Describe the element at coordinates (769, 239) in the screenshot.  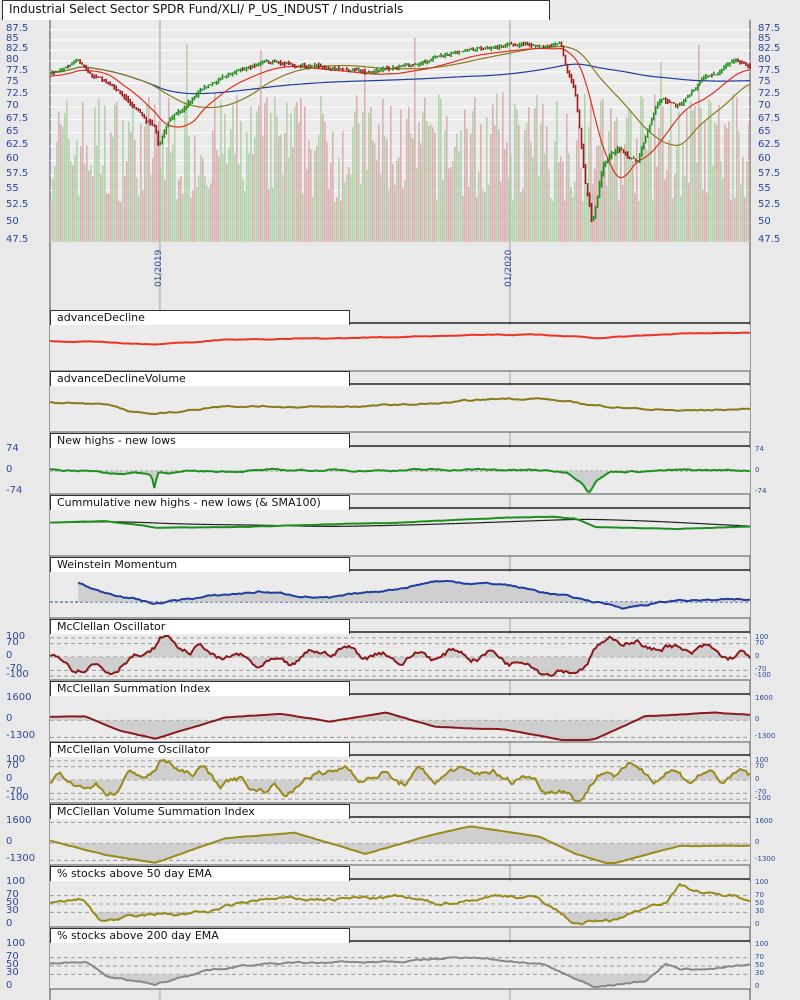
I see `price-ytick-right: 47.5` at that location.